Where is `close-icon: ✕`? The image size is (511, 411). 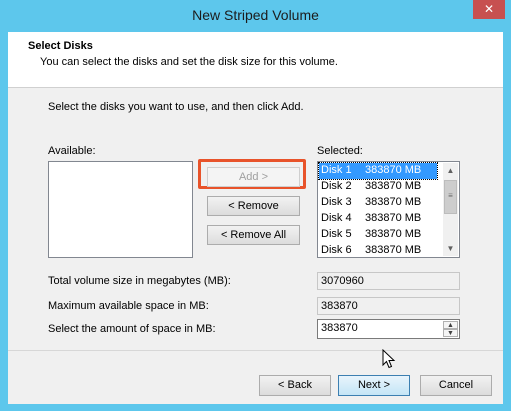 close-icon: ✕ is located at coordinates (489, 9).